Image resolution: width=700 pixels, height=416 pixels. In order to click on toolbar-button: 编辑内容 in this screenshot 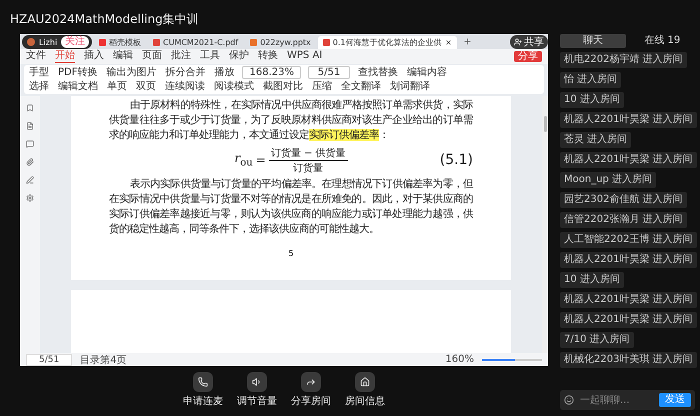, I will do `click(427, 72)`.